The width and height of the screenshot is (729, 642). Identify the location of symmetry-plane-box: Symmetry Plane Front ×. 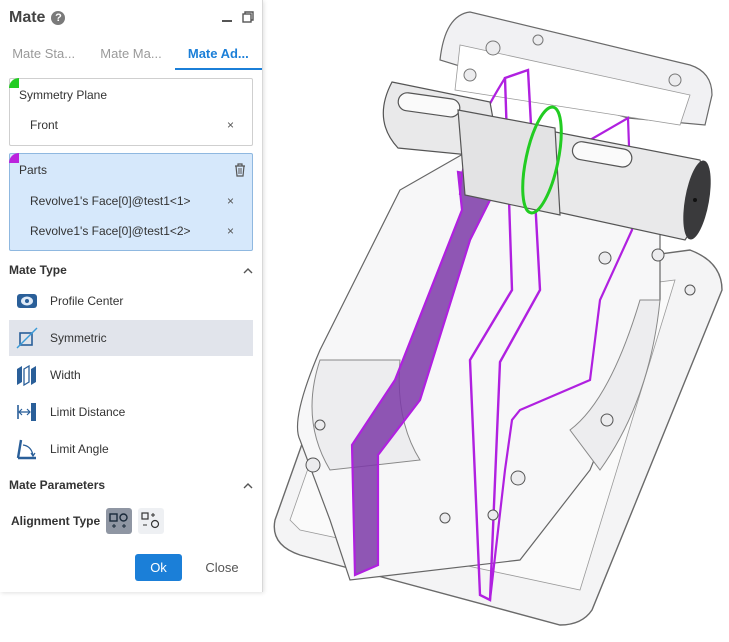
(131, 112).